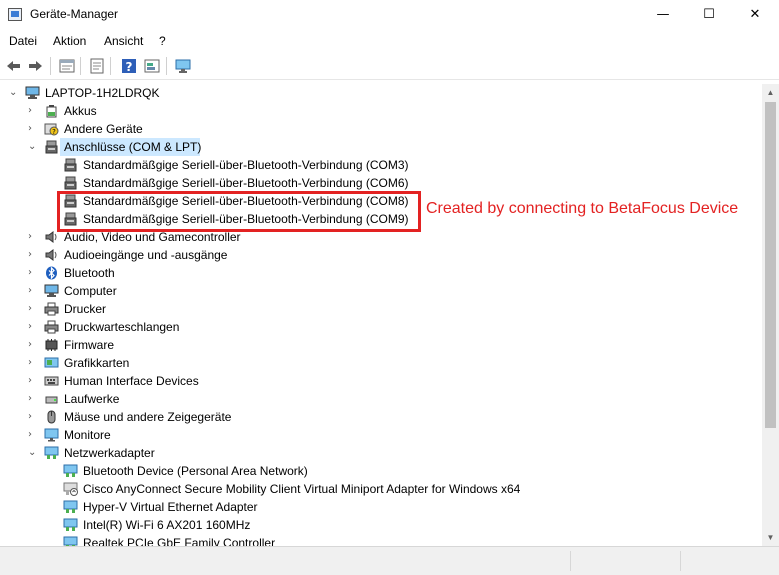 The image size is (779, 575). I want to click on tree-item-andere-geraete: › ? Andere Geräte, so click(381, 129).